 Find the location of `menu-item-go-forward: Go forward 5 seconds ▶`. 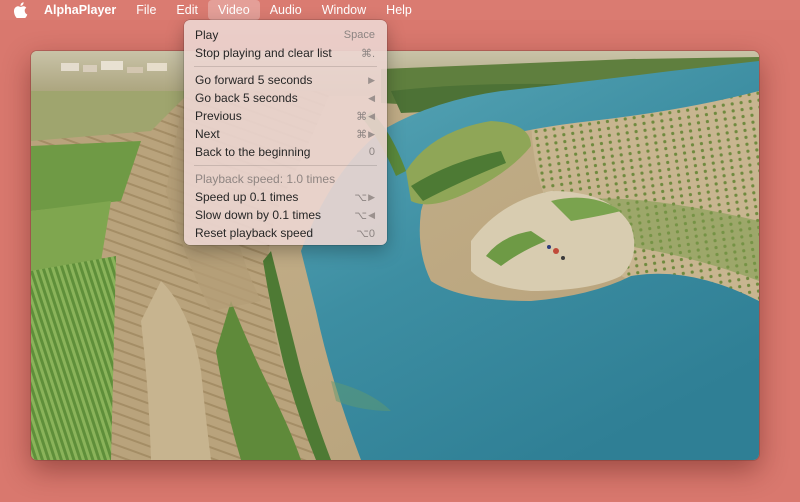

menu-item-go-forward: Go forward 5 seconds ▶ is located at coordinates (285, 80).